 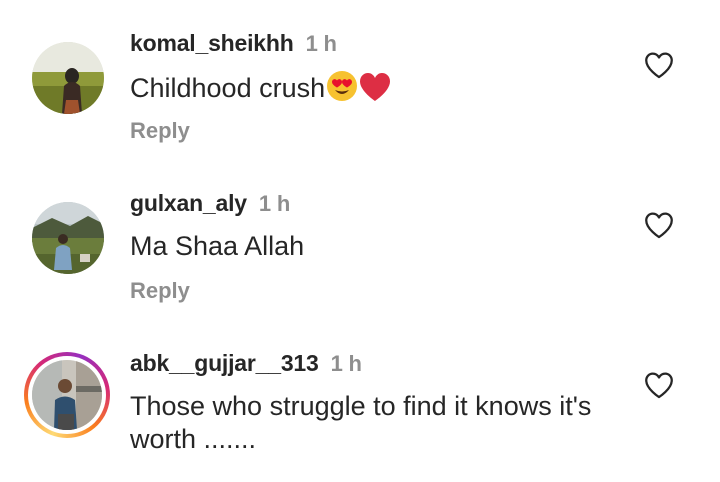 What do you see at coordinates (188, 203) in the screenshot?
I see `username-text: gulxan_aly` at bounding box center [188, 203].